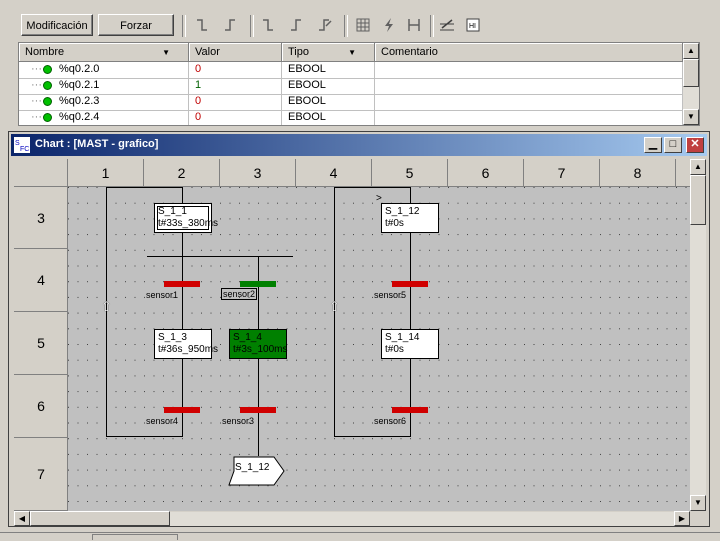  What do you see at coordinates (683, 173) in the screenshot?
I see `column-header` at bounding box center [683, 173].